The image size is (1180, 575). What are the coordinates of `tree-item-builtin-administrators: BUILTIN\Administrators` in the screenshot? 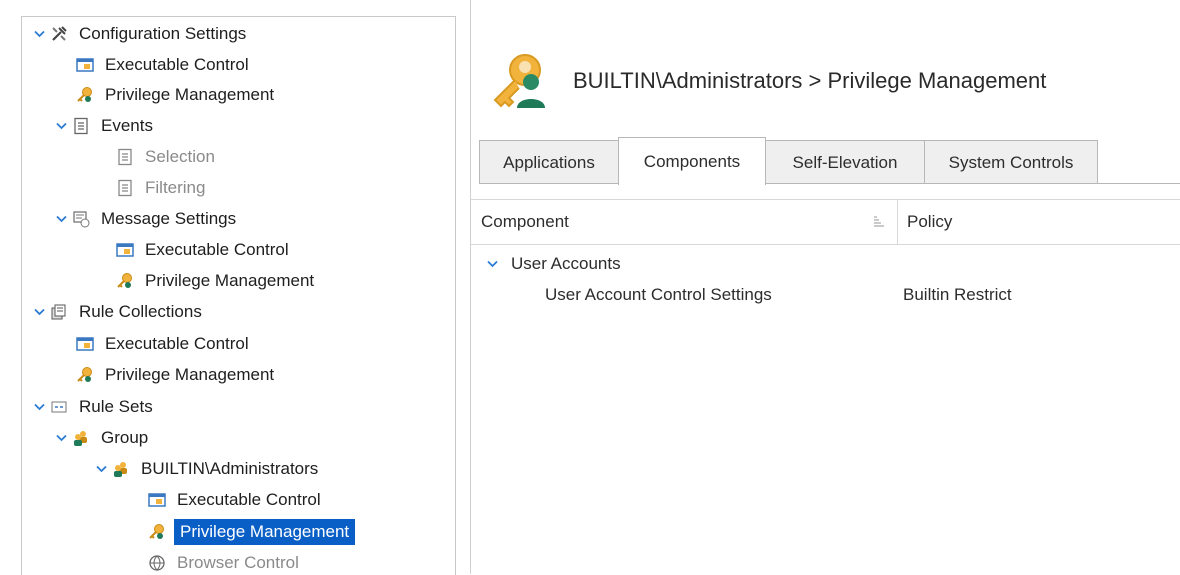 It's located at (207, 469).